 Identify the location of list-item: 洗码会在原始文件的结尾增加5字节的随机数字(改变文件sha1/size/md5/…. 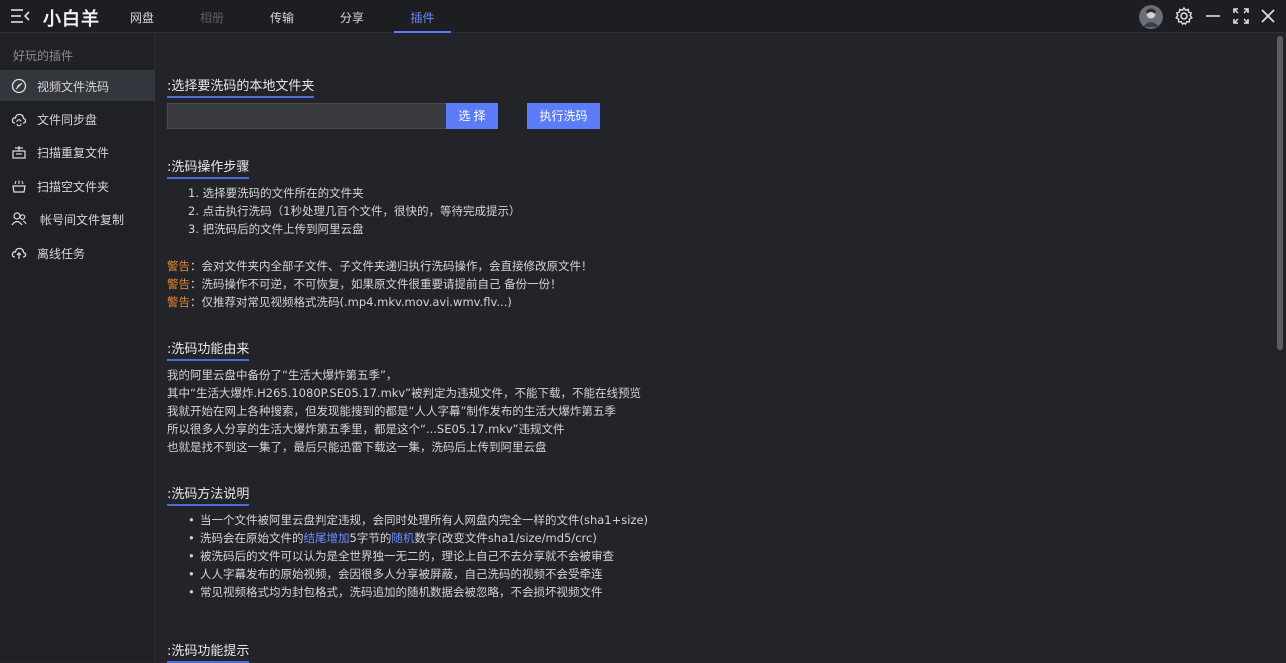
(418, 538).